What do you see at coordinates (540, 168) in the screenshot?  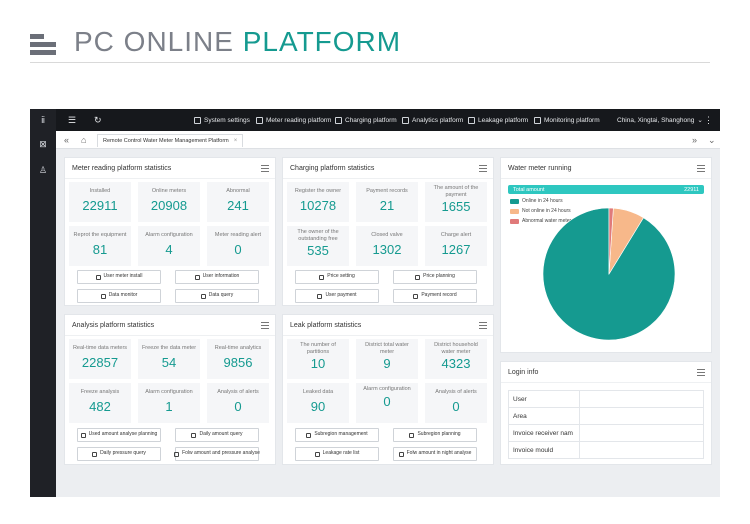 I see `card-title: Water meter running` at bounding box center [540, 168].